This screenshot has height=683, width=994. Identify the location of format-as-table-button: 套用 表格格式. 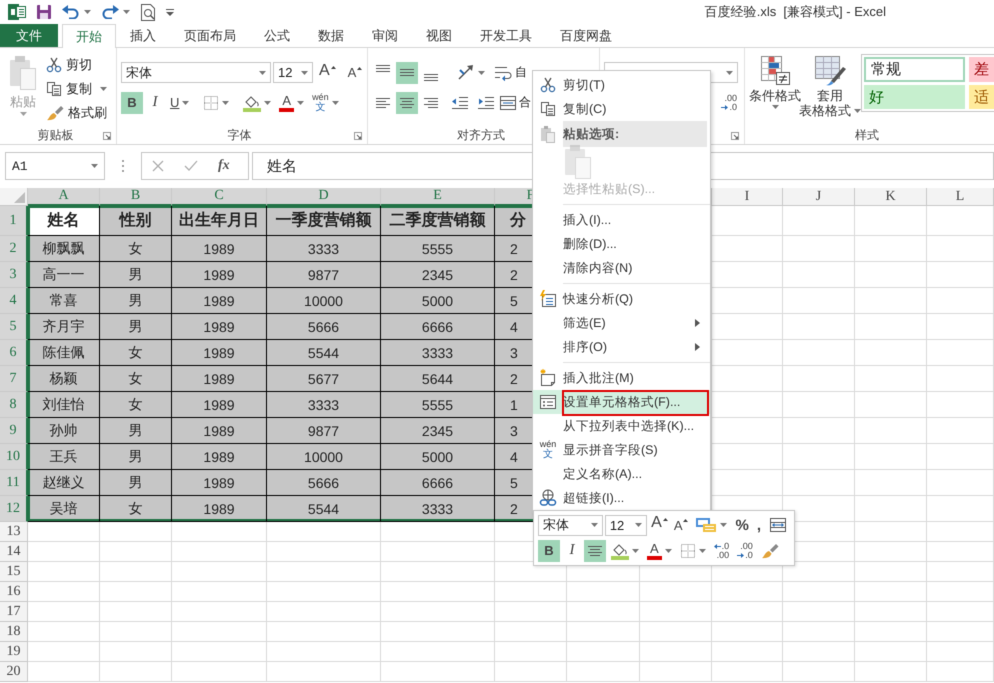
(830, 86).